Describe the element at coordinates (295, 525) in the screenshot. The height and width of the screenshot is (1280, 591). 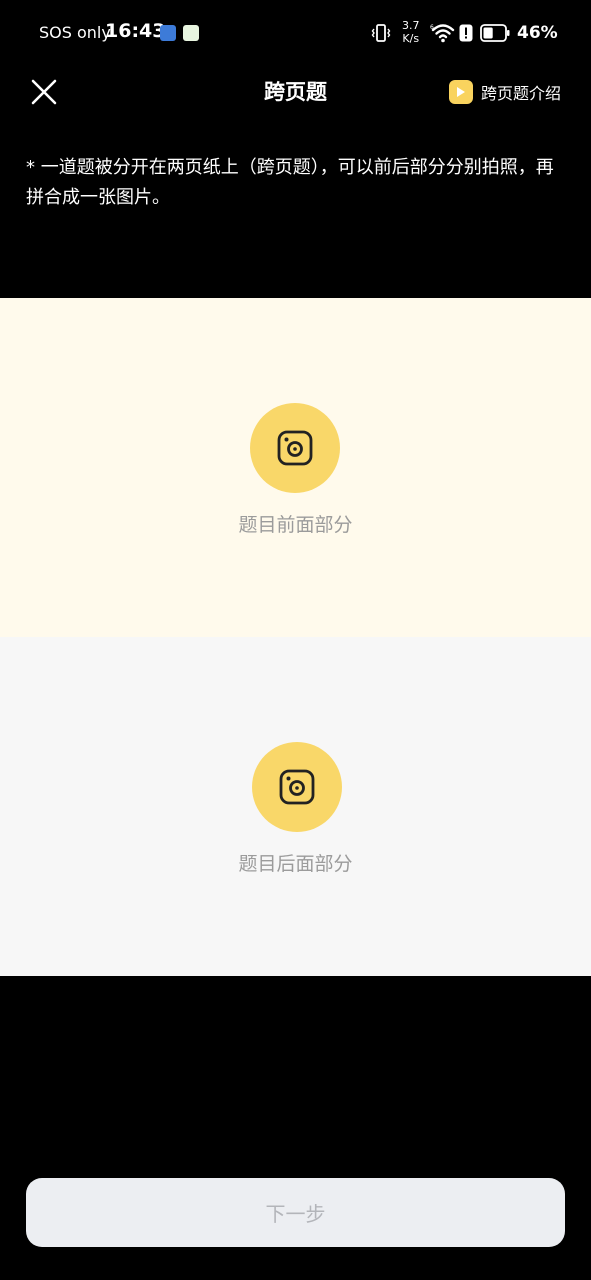
I see `front-part-label: 题目前面部分` at that location.